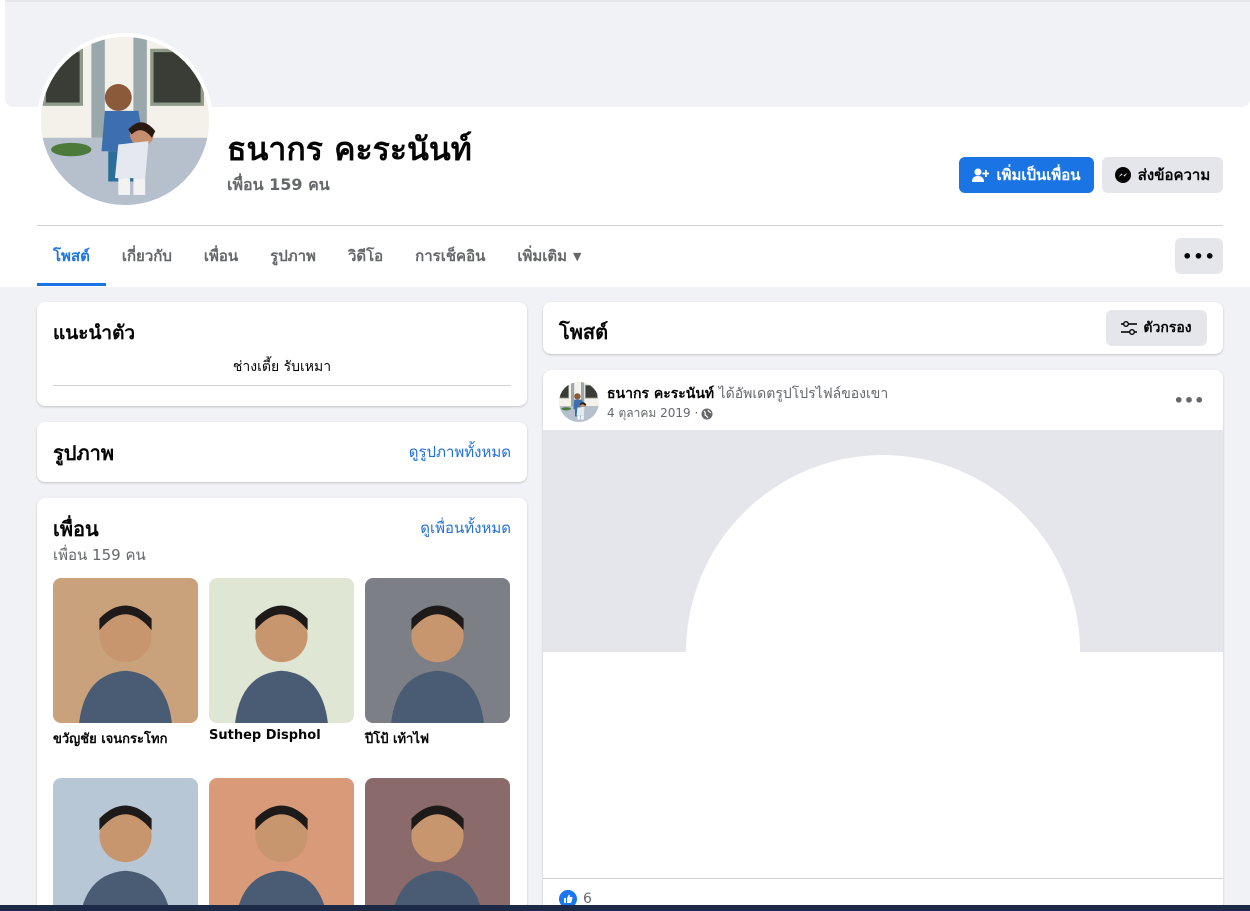  I want to click on friends-title: เพื่อน, so click(76, 529).